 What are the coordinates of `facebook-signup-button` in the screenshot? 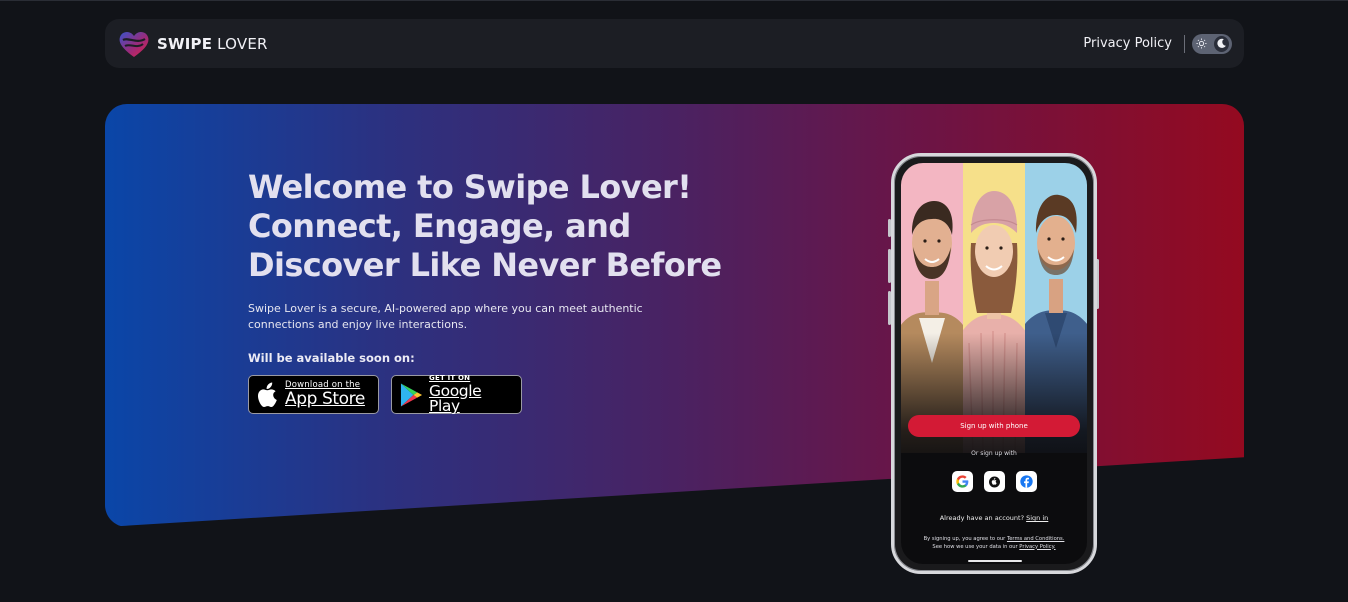 It's located at (1026, 481).